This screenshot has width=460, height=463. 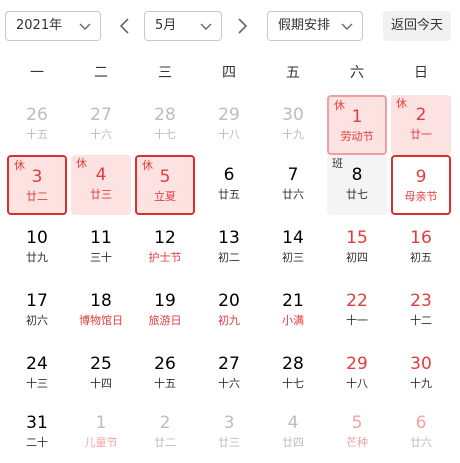 I want to click on day-cell: 10 廿九, so click(x=37, y=248).